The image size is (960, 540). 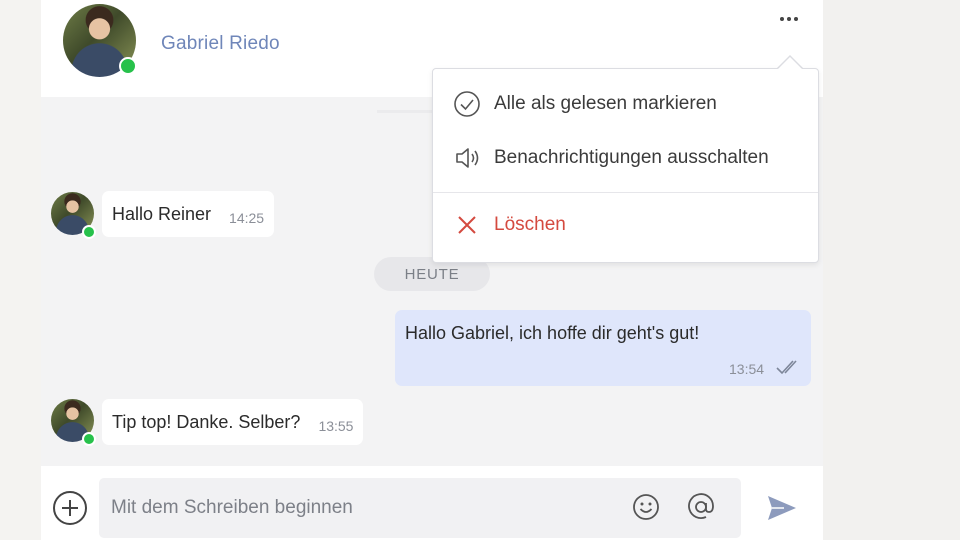 I want to click on message-text: Hallo Gabriel, ich hoffe dir geht's gut!, so click(x=552, y=333).